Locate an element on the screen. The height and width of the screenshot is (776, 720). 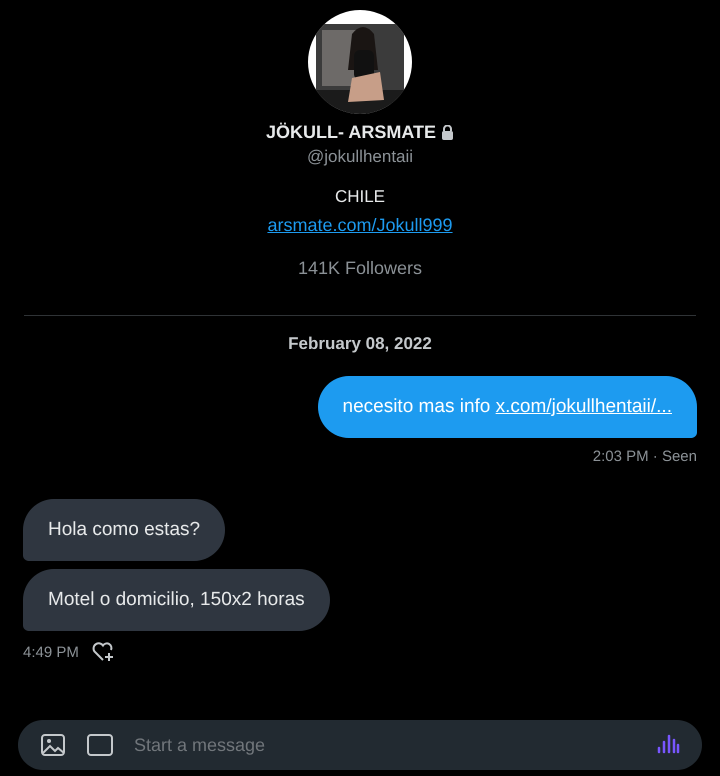
profile-name: JÖKULL- ARSMATE is located at coordinates (351, 132).